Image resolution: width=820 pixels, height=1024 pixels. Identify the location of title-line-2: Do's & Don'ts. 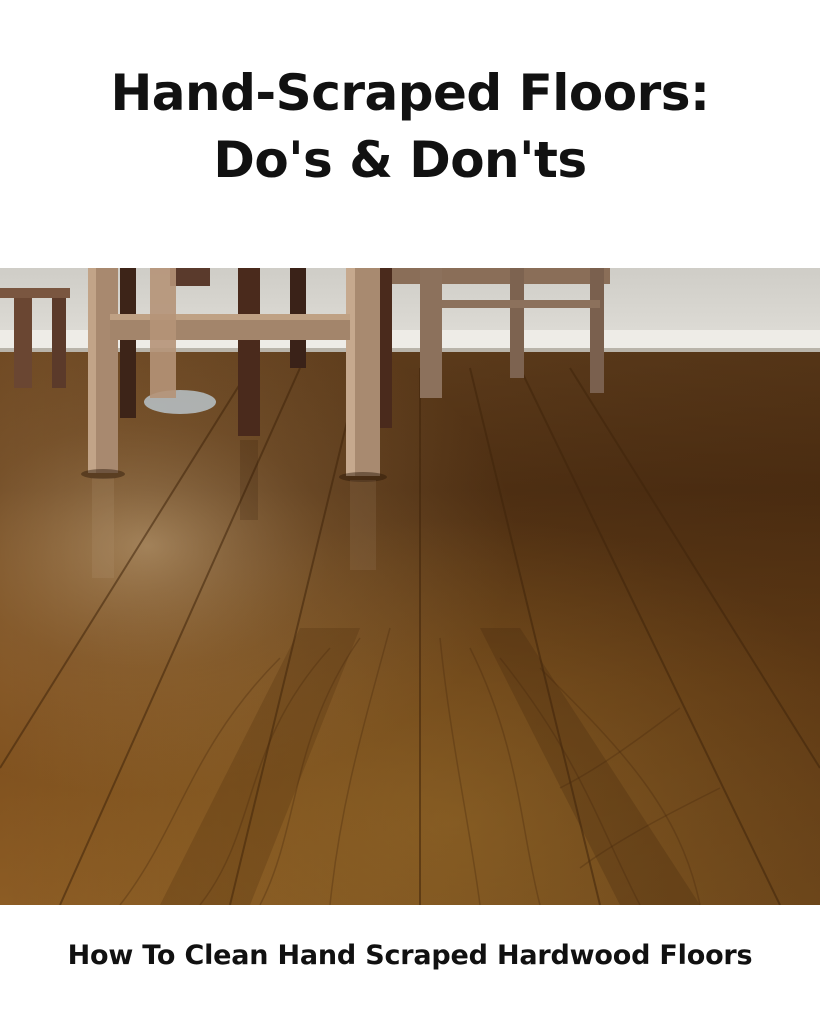
(400, 160).